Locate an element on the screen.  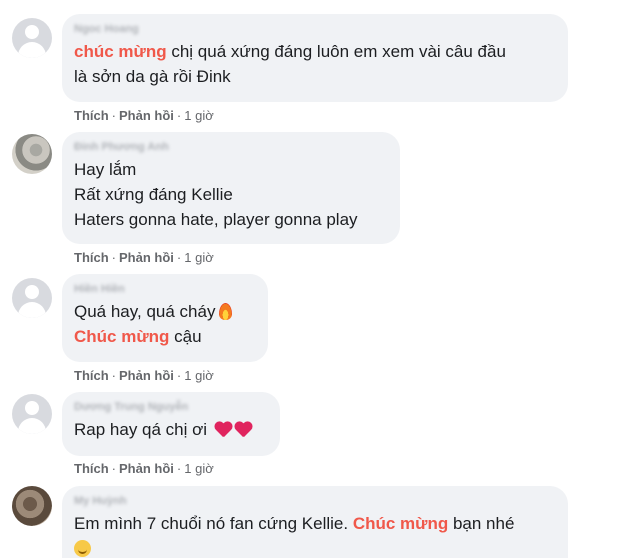
comment-text-line: Quá hay, quá cháy is located at coordinates (165, 311).